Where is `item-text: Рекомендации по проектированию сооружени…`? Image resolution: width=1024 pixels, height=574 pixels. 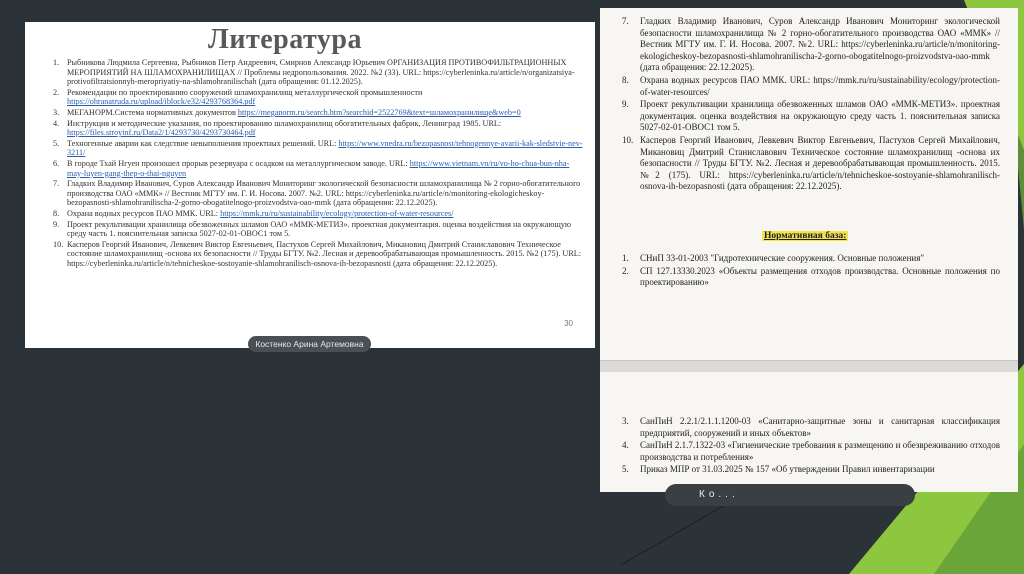
item-text: Рекомендации по проектированию сооружени… is located at coordinates (325, 97).